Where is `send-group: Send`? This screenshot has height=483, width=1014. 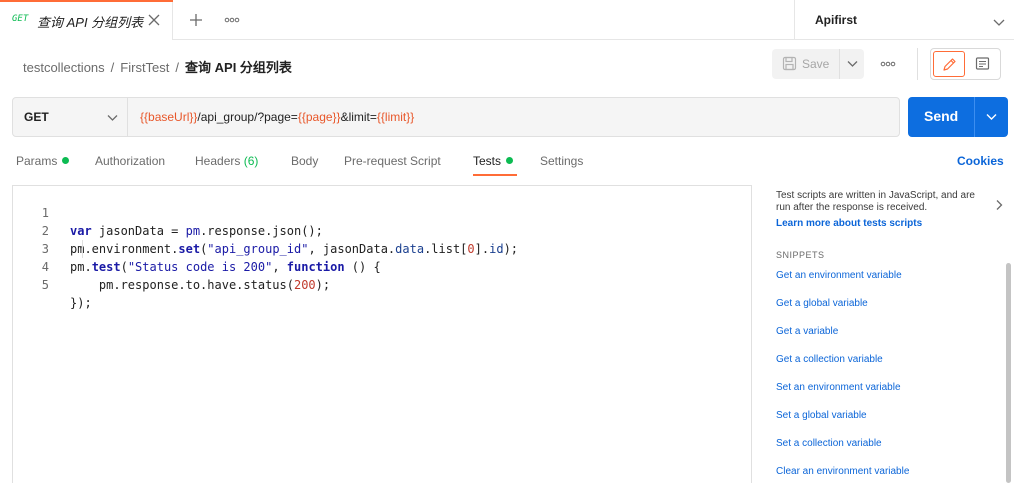 send-group: Send is located at coordinates (958, 117).